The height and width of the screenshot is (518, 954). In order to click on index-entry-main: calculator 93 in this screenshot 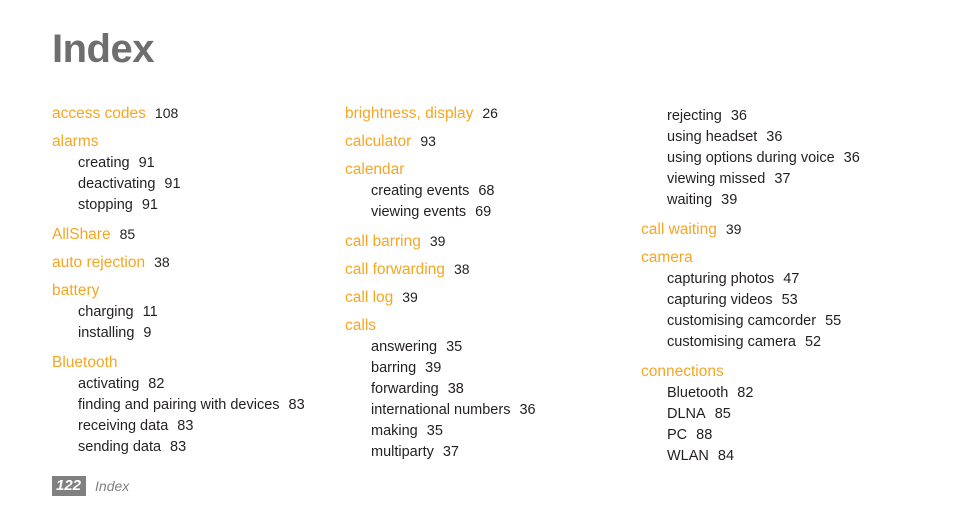, I will do `click(482, 141)`.